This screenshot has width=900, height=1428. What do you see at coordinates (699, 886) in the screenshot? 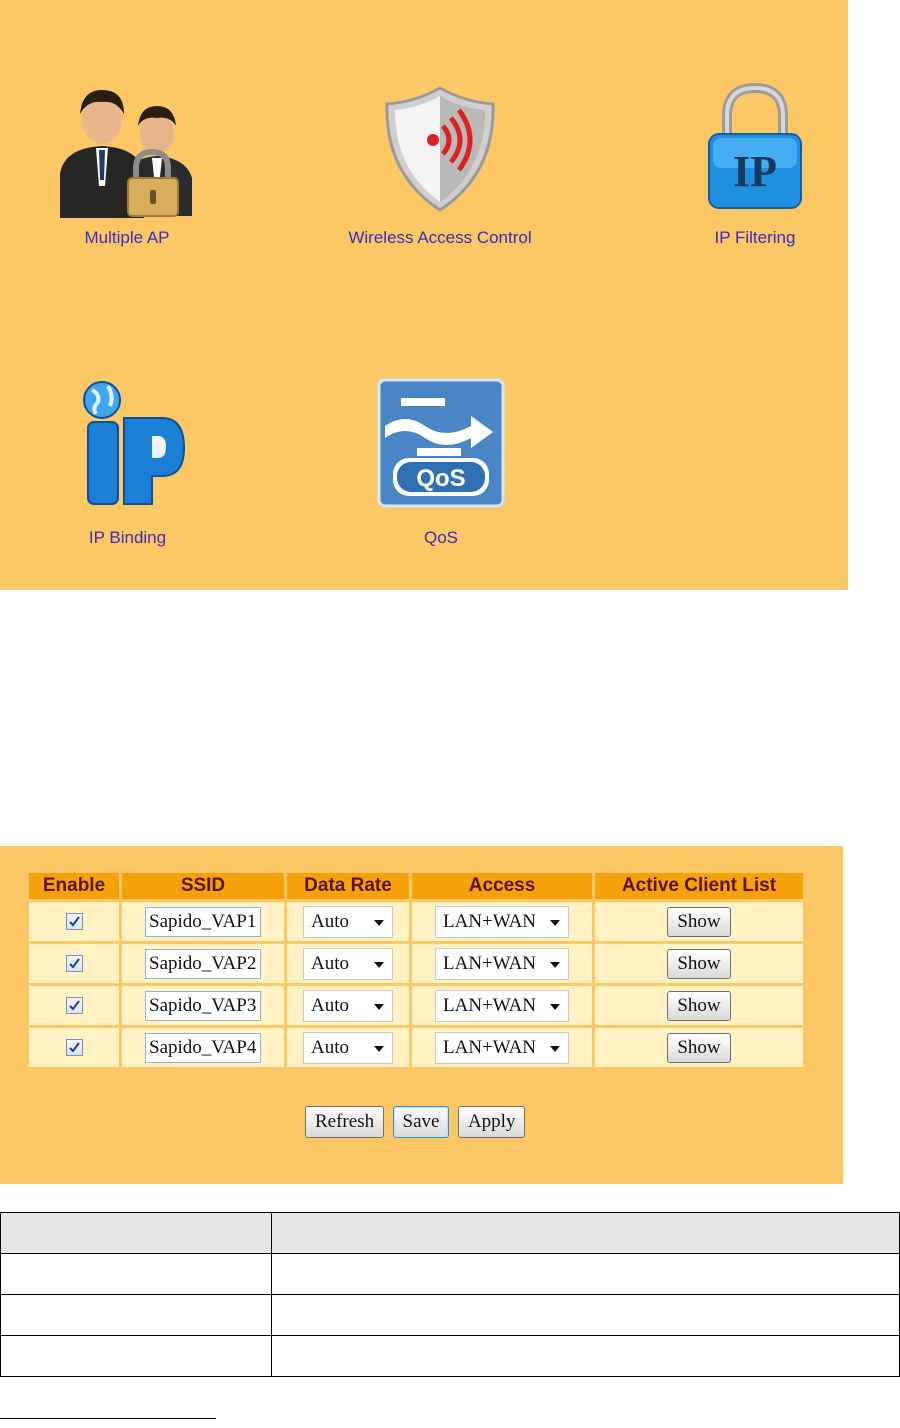
I see `col-active-client-list: Active Client List` at bounding box center [699, 886].